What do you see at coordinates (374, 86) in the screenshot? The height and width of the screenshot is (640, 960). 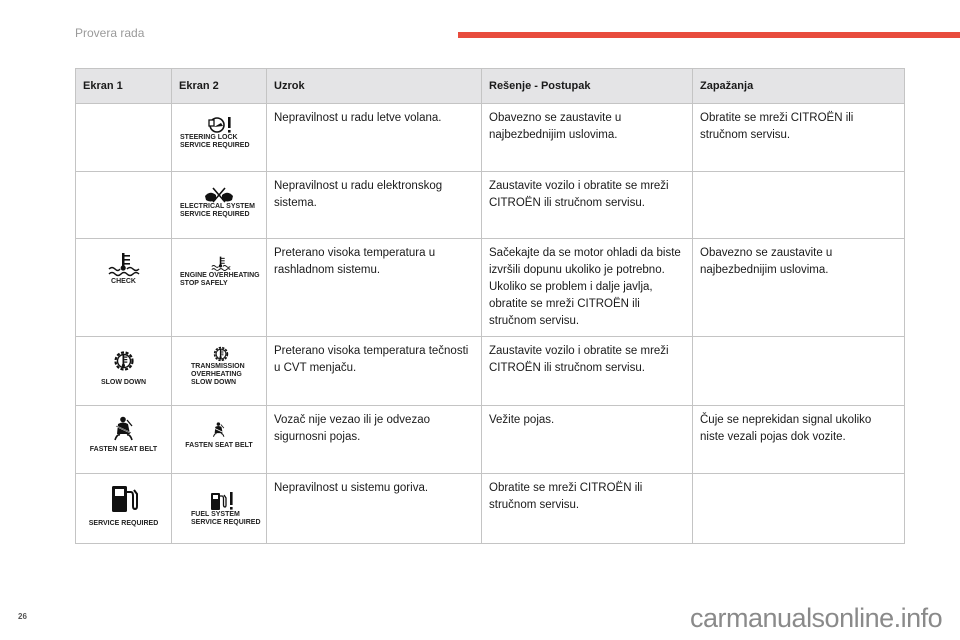 I see `column-header-cause: Uzrok` at bounding box center [374, 86].